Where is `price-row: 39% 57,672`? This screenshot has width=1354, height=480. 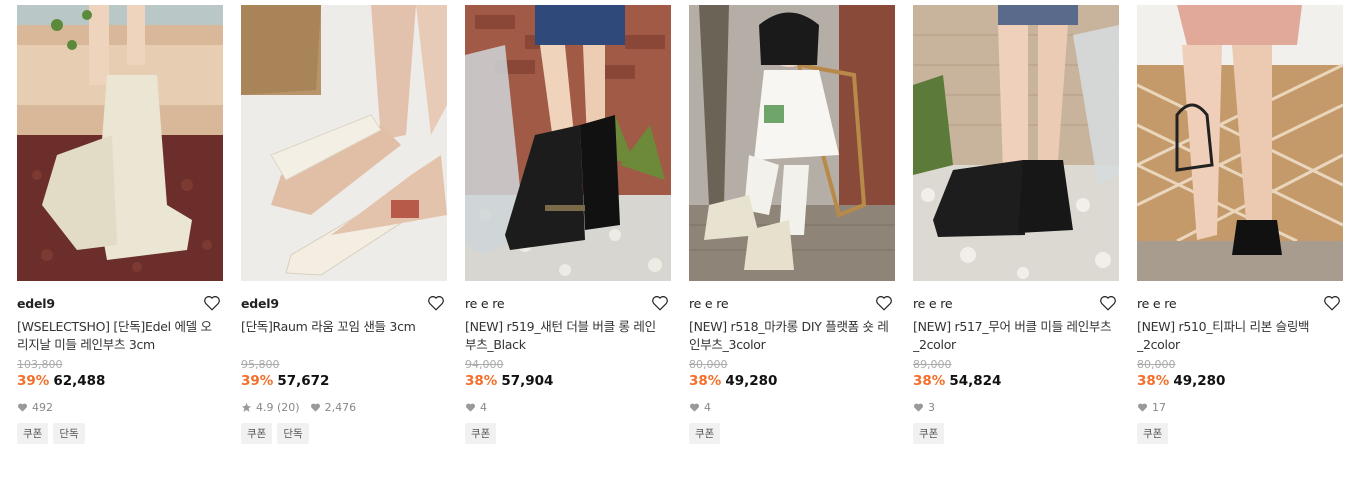
price-row: 39% 57,672 is located at coordinates (344, 383).